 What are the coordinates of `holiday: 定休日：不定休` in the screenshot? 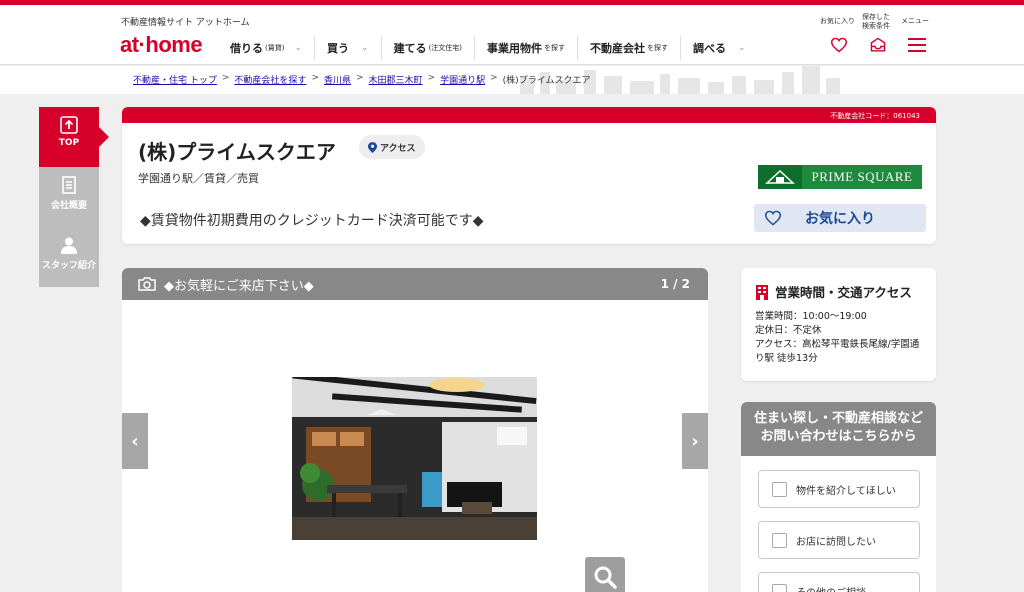 It's located at (788, 330).